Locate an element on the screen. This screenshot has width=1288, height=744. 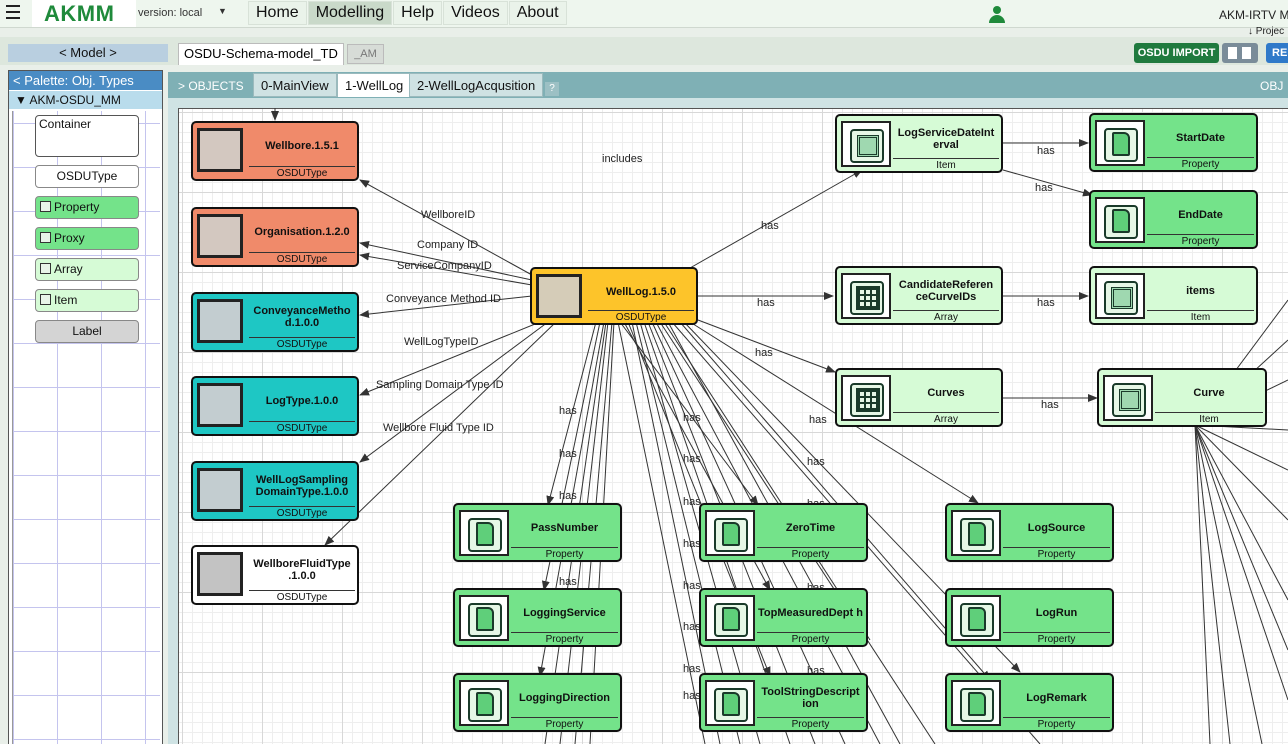
palette-item-osdutype: OSDUType is located at coordinates (87, 176).